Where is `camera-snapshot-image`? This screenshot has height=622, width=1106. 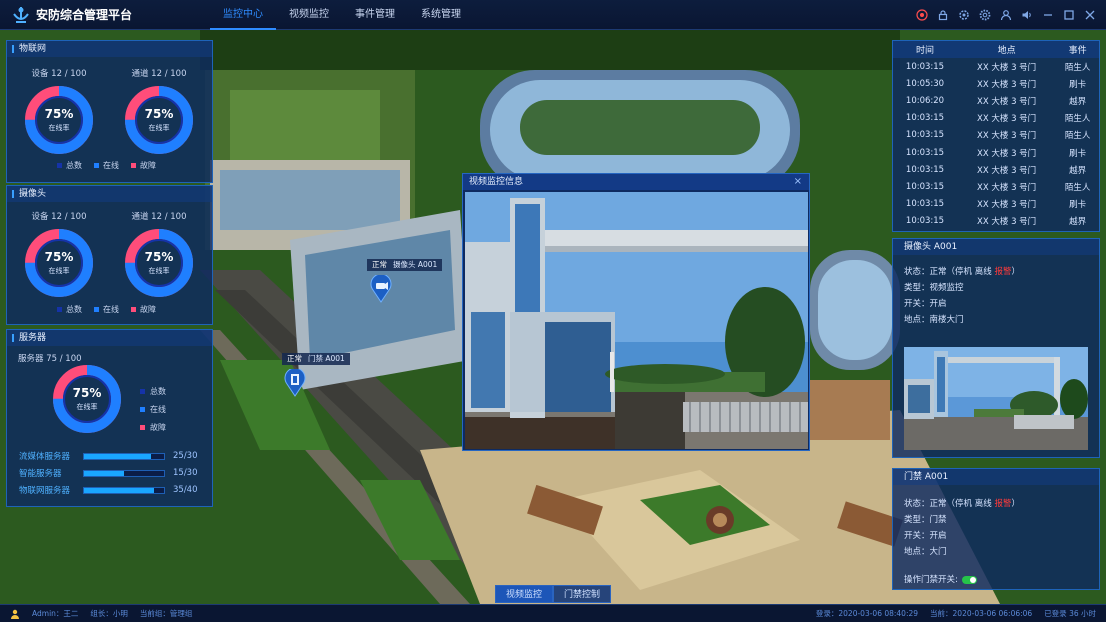
camera-snapshot-image is located at coordinates (996, 398).